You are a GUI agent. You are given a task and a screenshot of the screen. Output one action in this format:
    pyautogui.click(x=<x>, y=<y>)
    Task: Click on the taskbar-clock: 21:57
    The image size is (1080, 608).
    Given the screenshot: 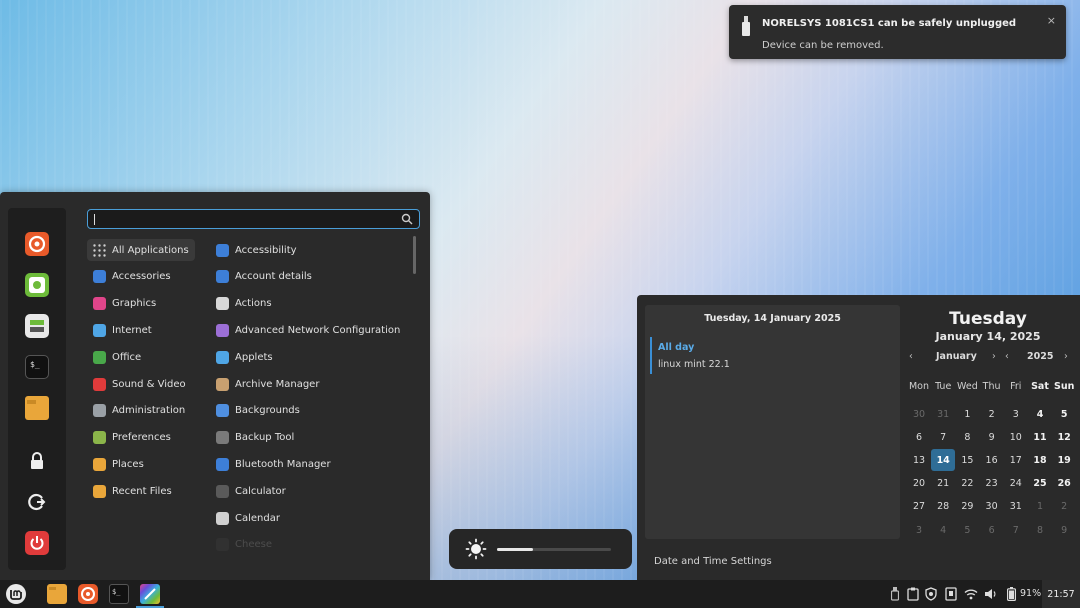 What is the action you would take?
    pyautogui.click(x=1061, y=594)
    